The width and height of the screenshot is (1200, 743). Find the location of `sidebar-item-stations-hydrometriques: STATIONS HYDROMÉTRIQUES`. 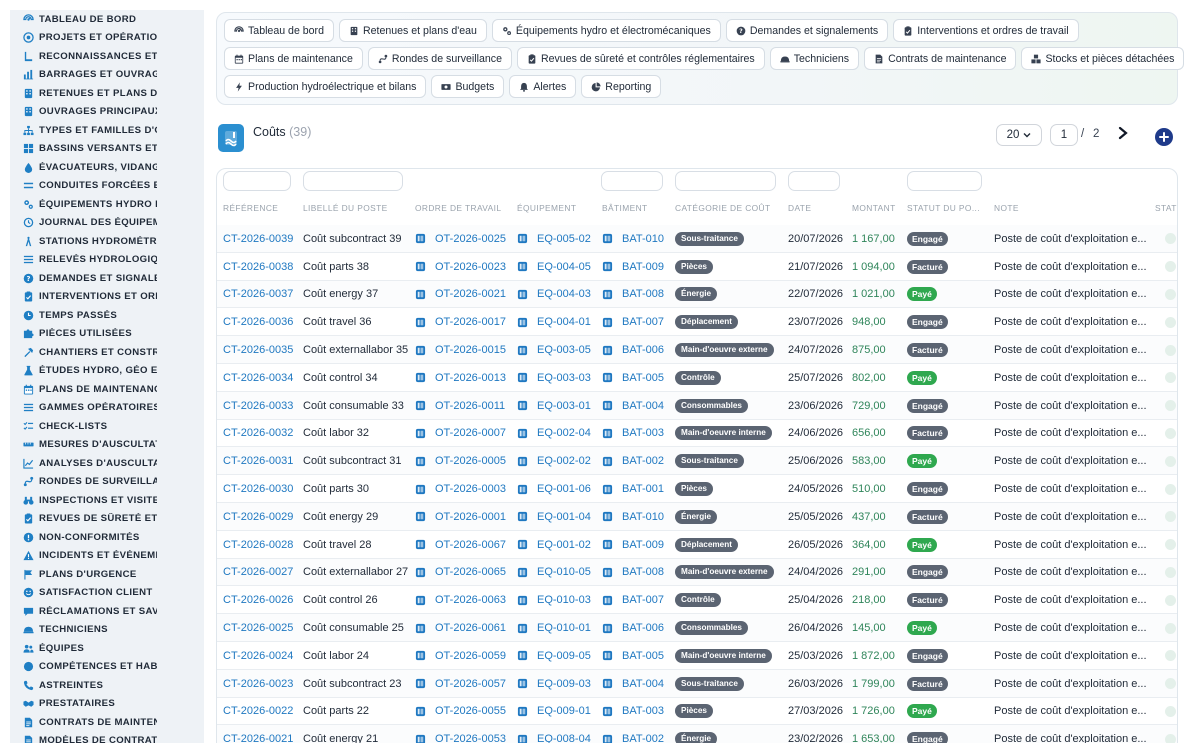

sidebar-item-stations-hydrometriques: STATIONS HYDROMÉTRIQUES is located at coordinates (107, 241).